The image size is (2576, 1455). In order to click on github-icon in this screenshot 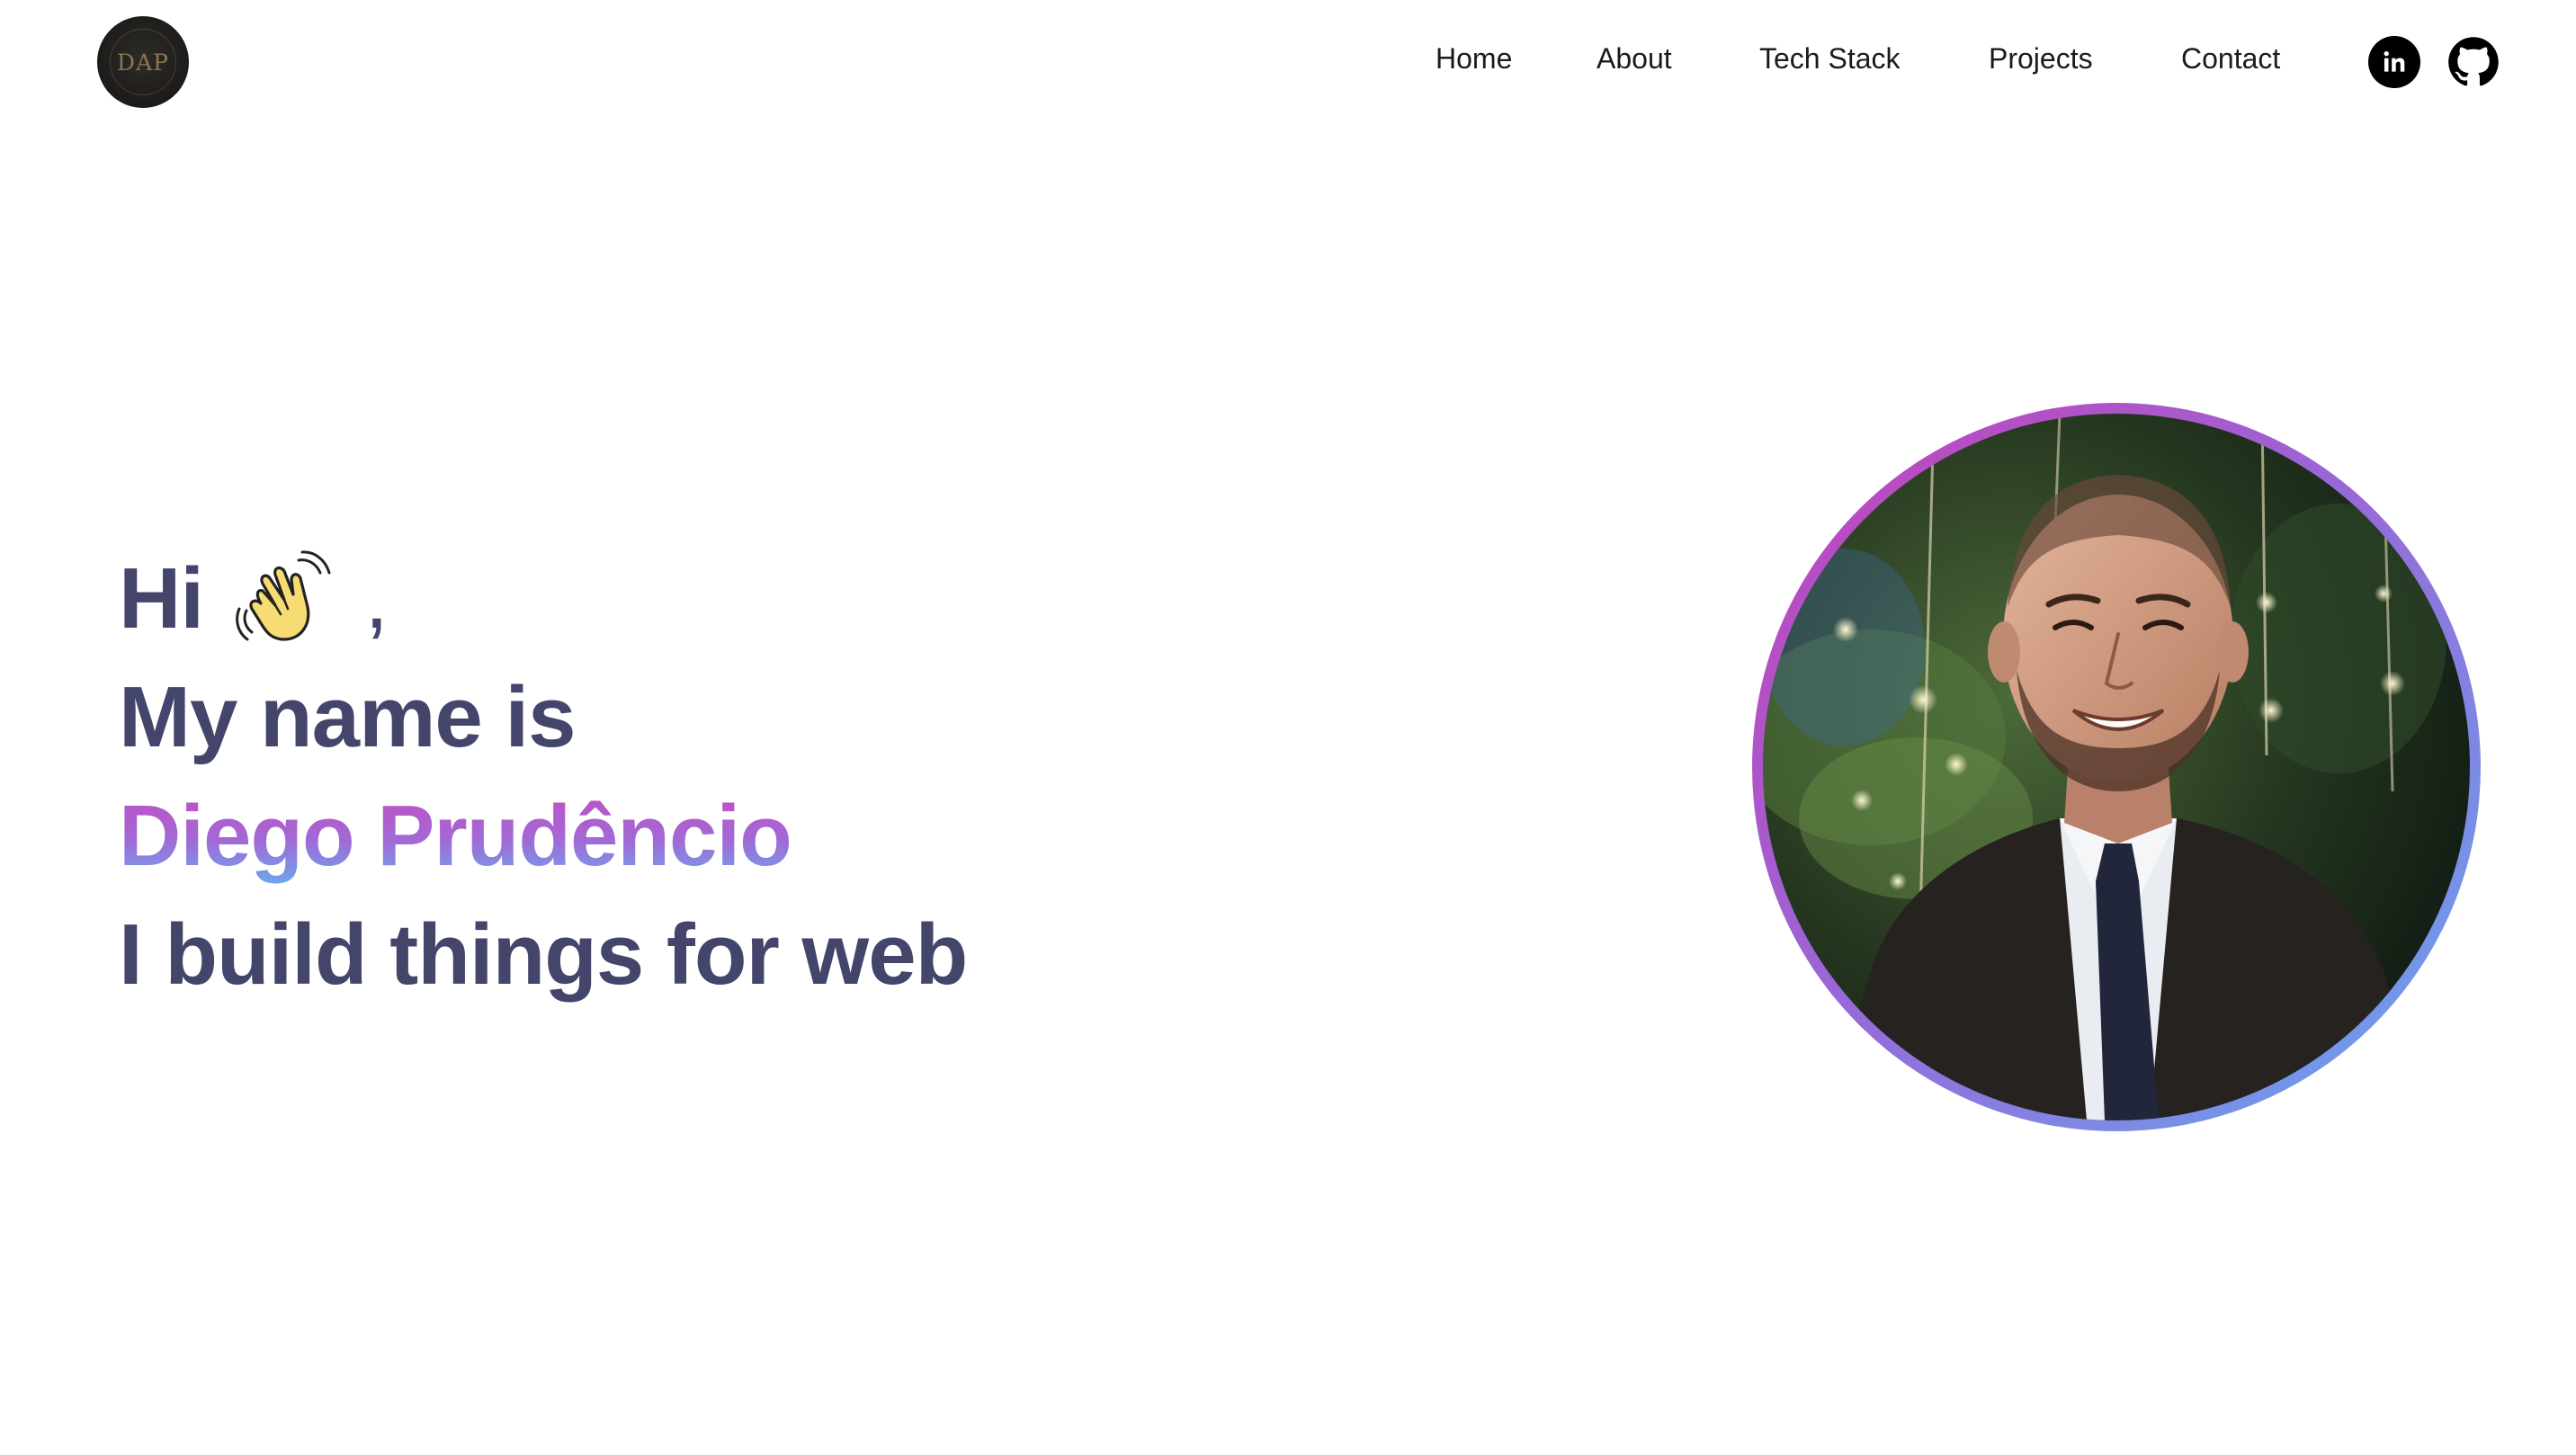, I will do `click(2473, 61)`.